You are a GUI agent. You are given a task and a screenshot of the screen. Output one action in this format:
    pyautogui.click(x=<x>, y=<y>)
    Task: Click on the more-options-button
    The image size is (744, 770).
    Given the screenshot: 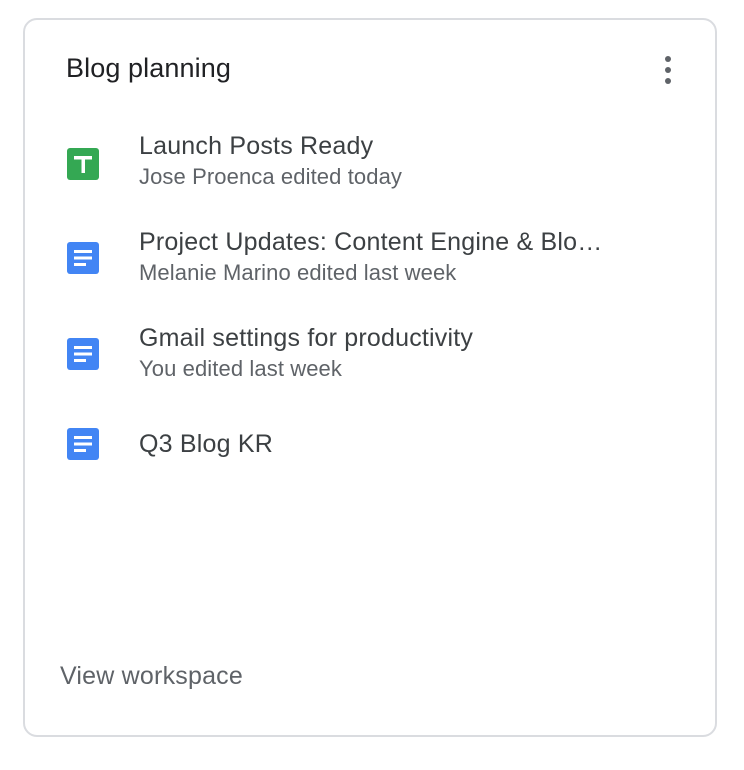 What is the action you would take?
    pyautogui.click(x=668, y=70)
    